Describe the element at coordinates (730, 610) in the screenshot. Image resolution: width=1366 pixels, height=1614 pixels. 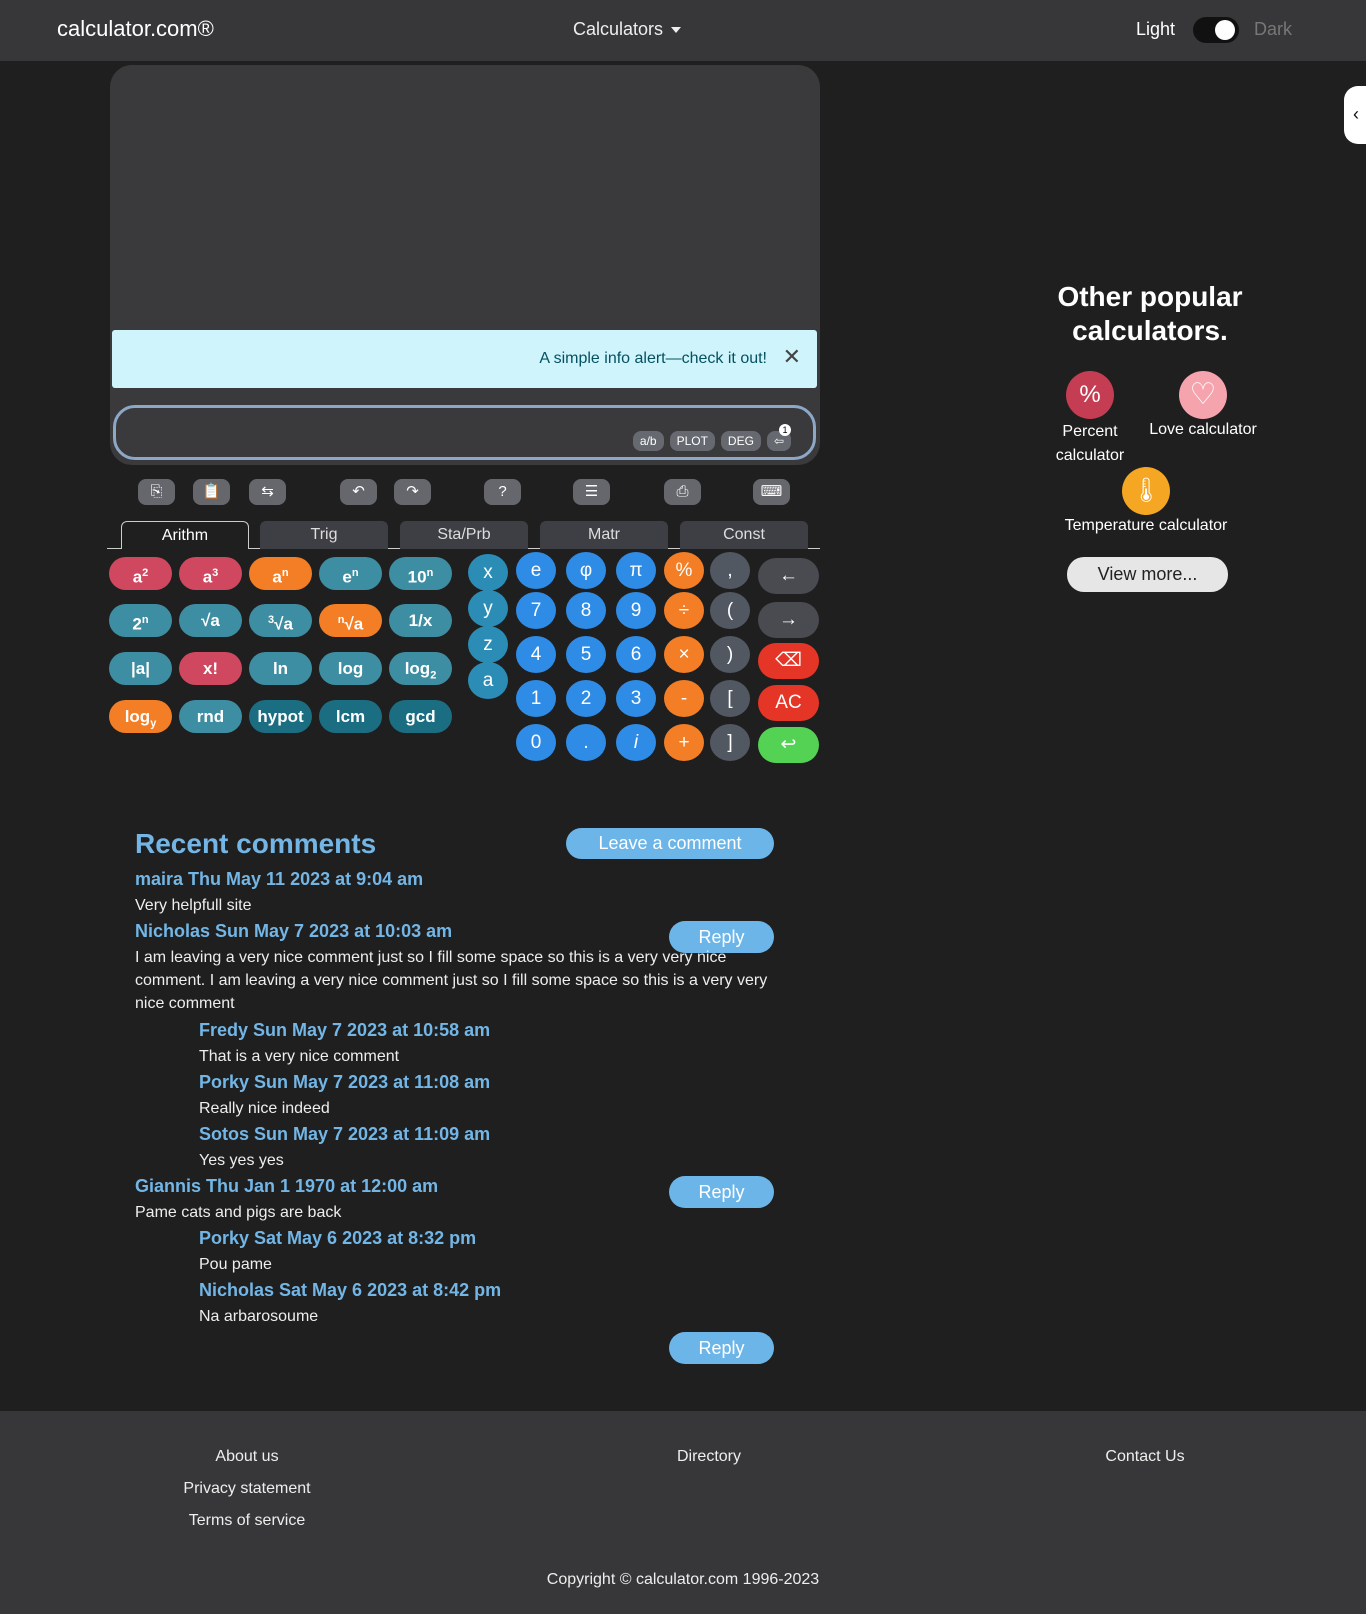
I see `key-open-paren: (` at that location.